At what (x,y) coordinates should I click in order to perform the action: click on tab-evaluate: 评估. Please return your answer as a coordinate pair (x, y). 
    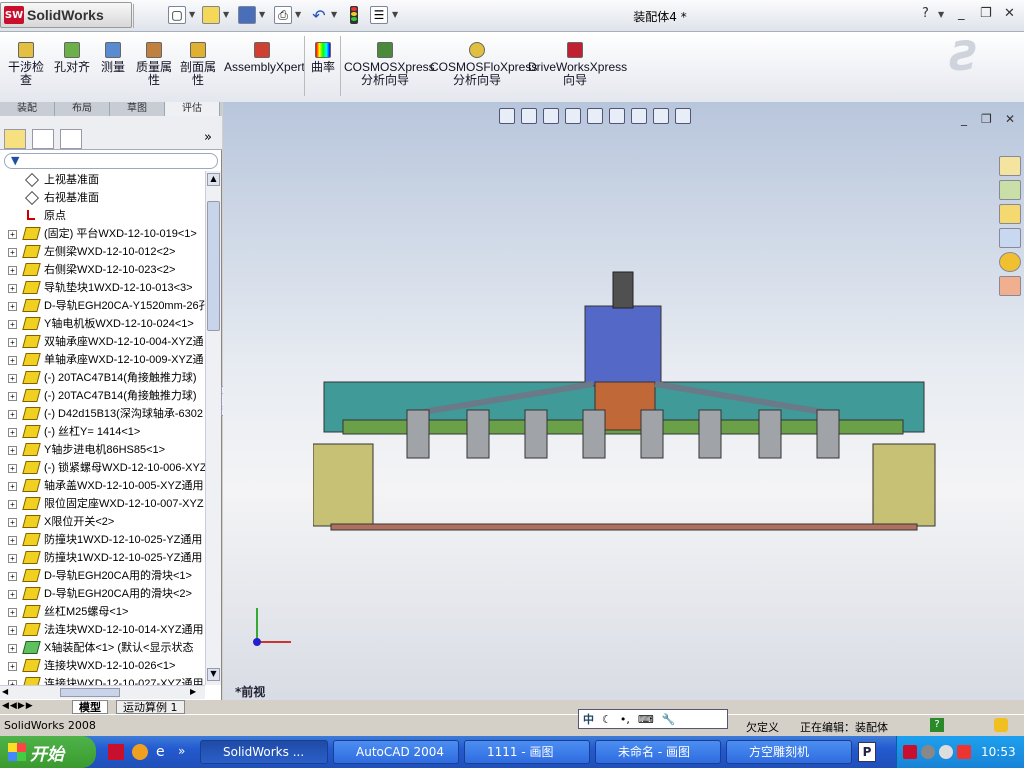
    Looking at the image, I should click on (192, 109).